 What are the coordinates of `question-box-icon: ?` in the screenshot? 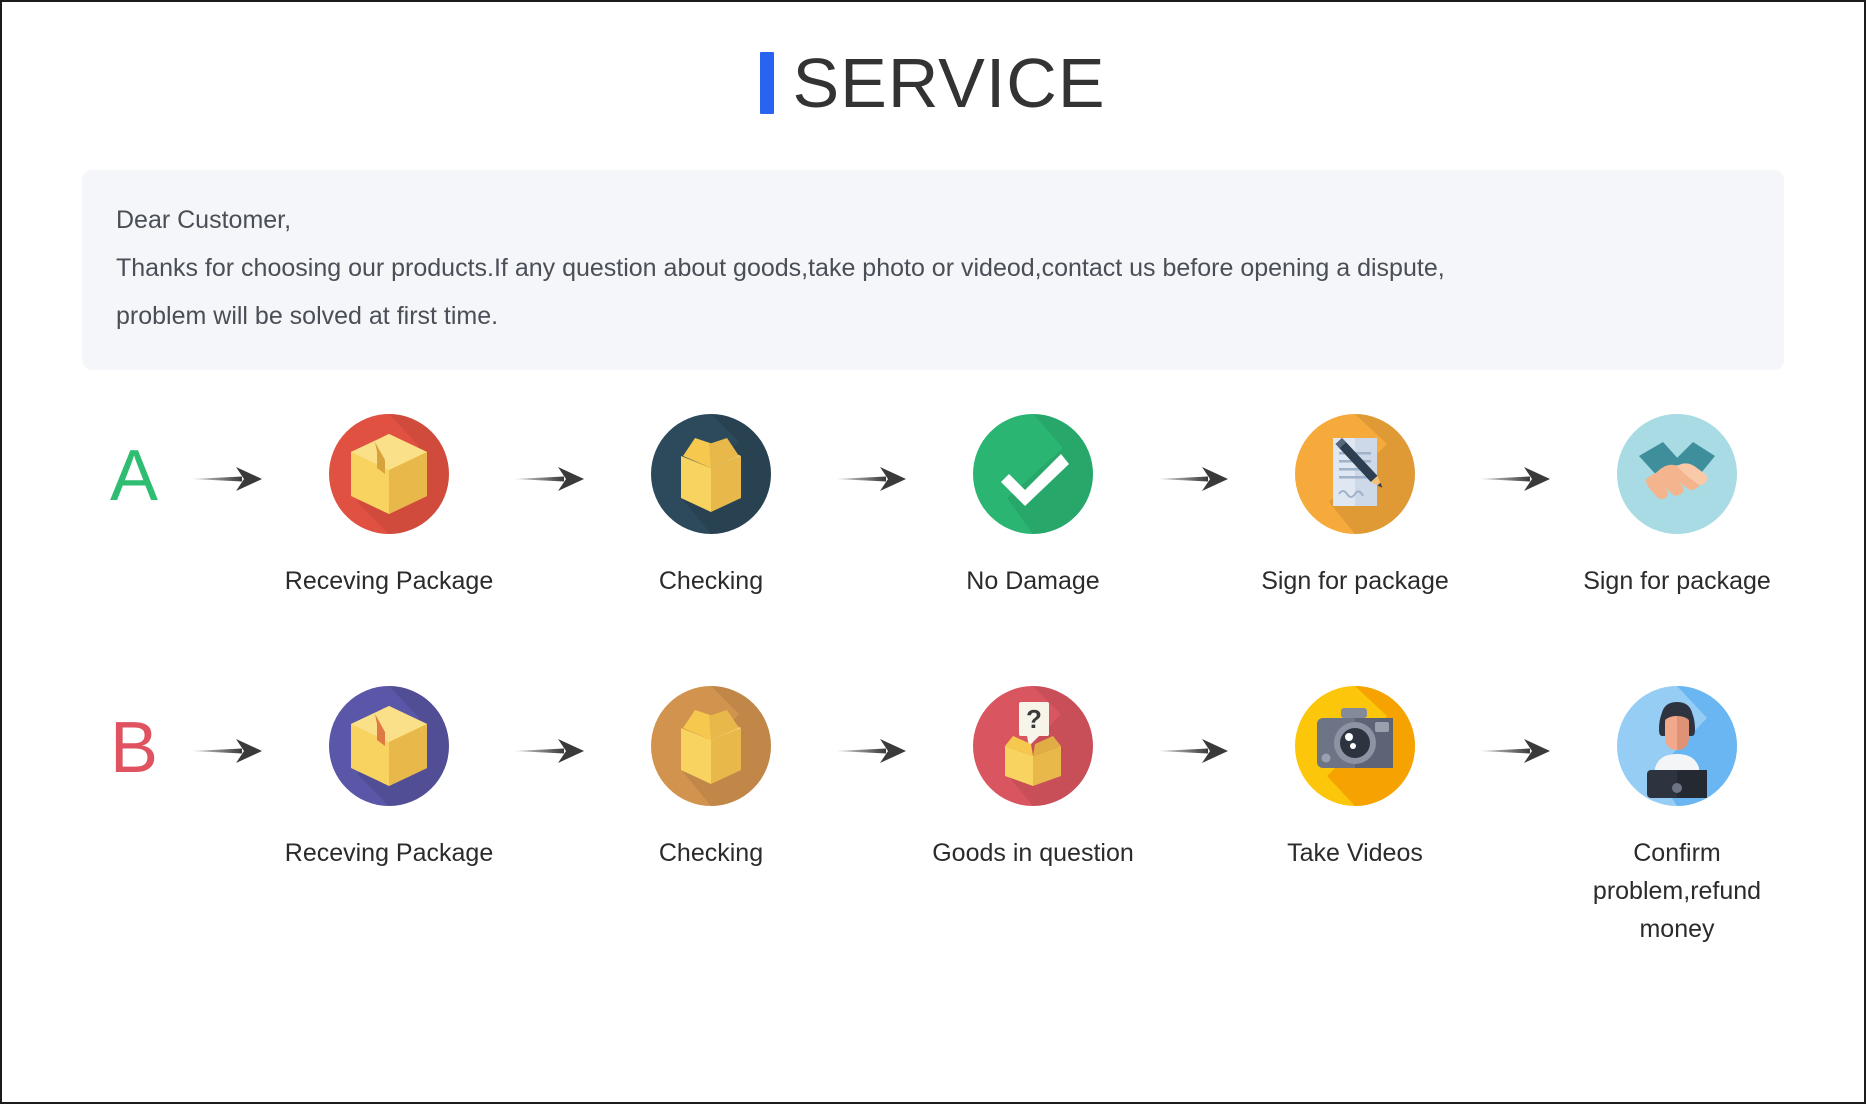 It's located at (1033, 746).